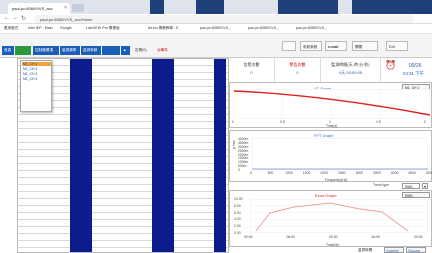 The image size is (432, 253). I want to click on alarm-event-button: @事件, so click(165, 50).